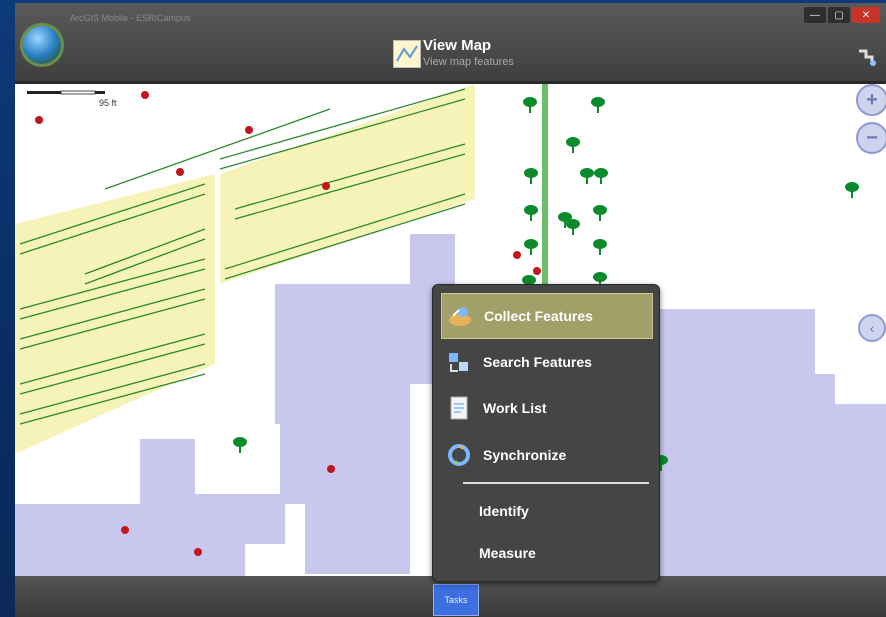 The width and height of the screenshot is (886, 617). I want to click on search-features-icon, so click(459, 362).